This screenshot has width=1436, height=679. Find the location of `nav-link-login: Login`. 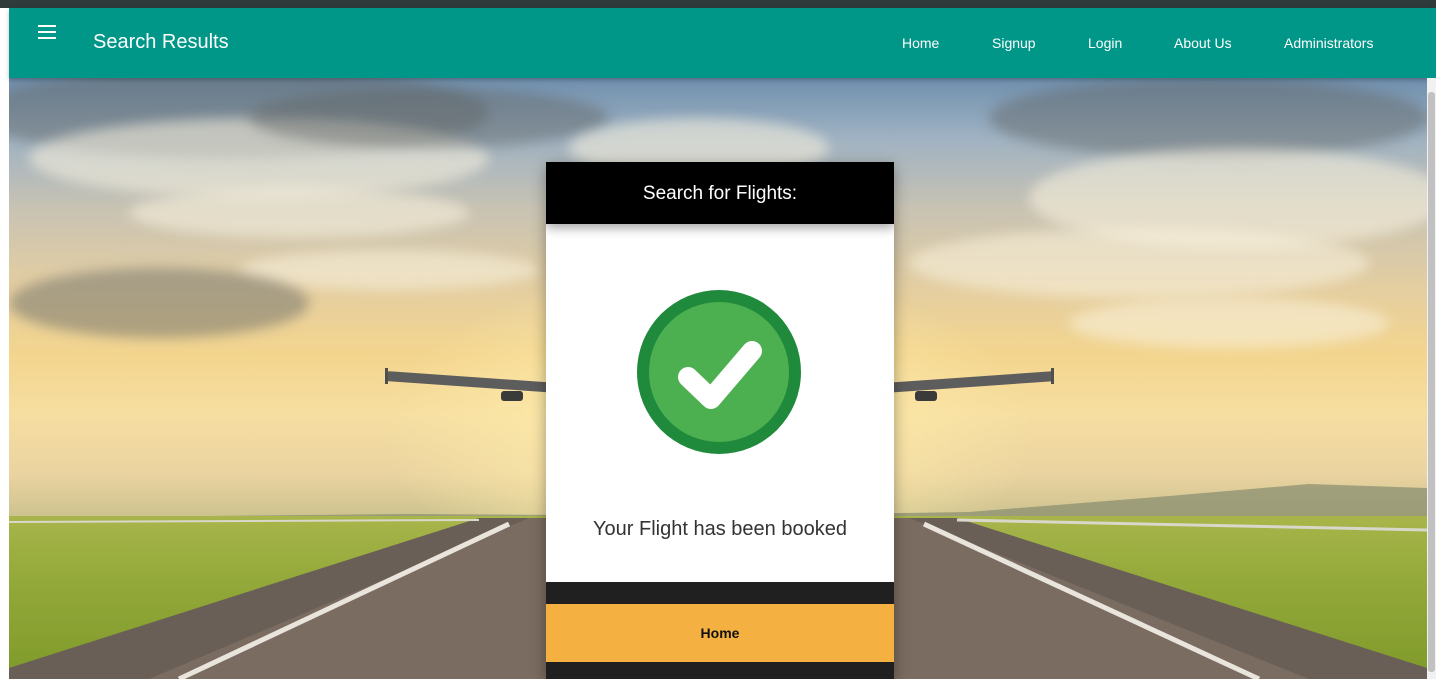

nav-link-login: Login is located at coordinates (1105, 43).